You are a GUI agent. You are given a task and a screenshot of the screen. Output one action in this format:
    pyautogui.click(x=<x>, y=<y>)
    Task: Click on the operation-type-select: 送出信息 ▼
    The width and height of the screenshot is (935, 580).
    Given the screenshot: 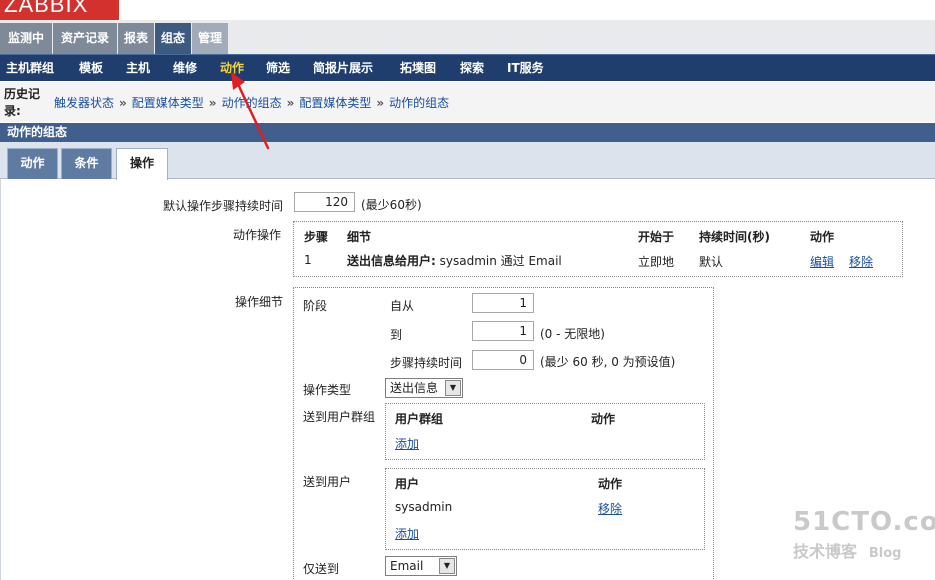 What is the action you would take?
    pyautogui.click(x=424, y=388)
    